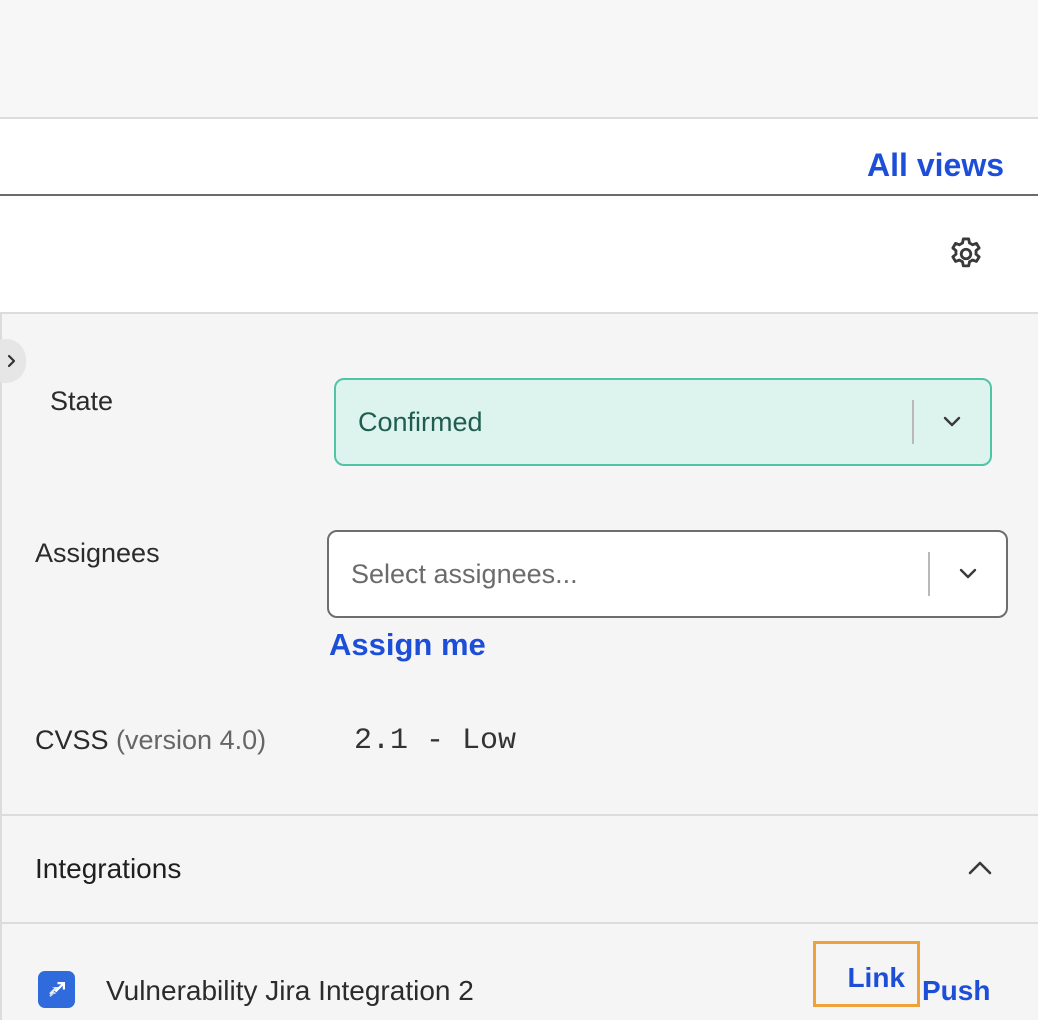  What do you see at coordinates (108, 868) in the screenshot?
I see `integrations-title: Integrations` at bounding box center [108, 868].